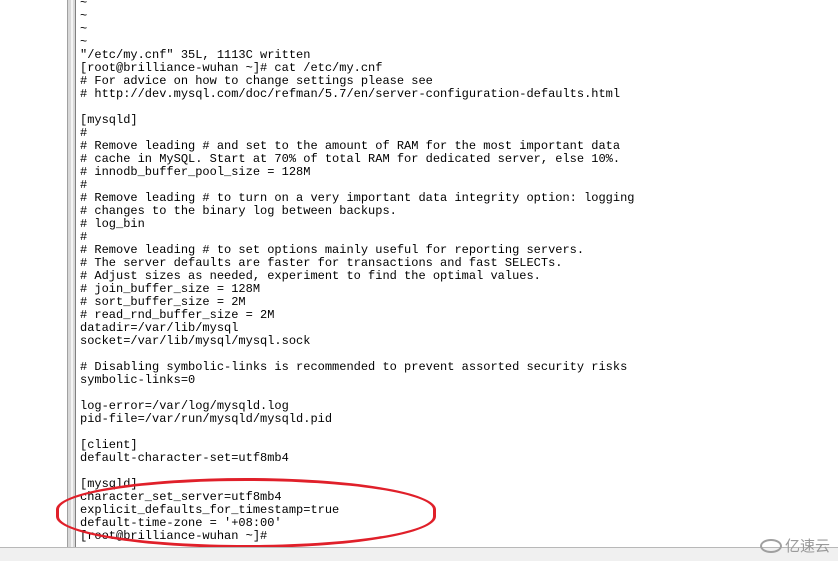  Describe the element at coordinates (109, 120) in the screenshot. I see `terminal-line: [mysqld]` at that location.